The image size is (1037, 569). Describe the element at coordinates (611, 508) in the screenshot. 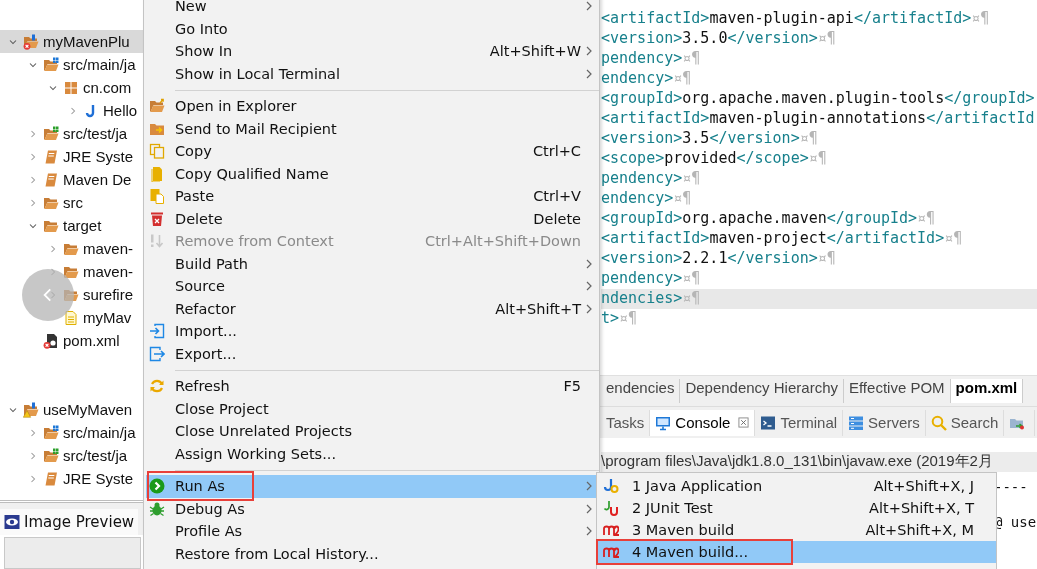

I see `test-icon` at that location.